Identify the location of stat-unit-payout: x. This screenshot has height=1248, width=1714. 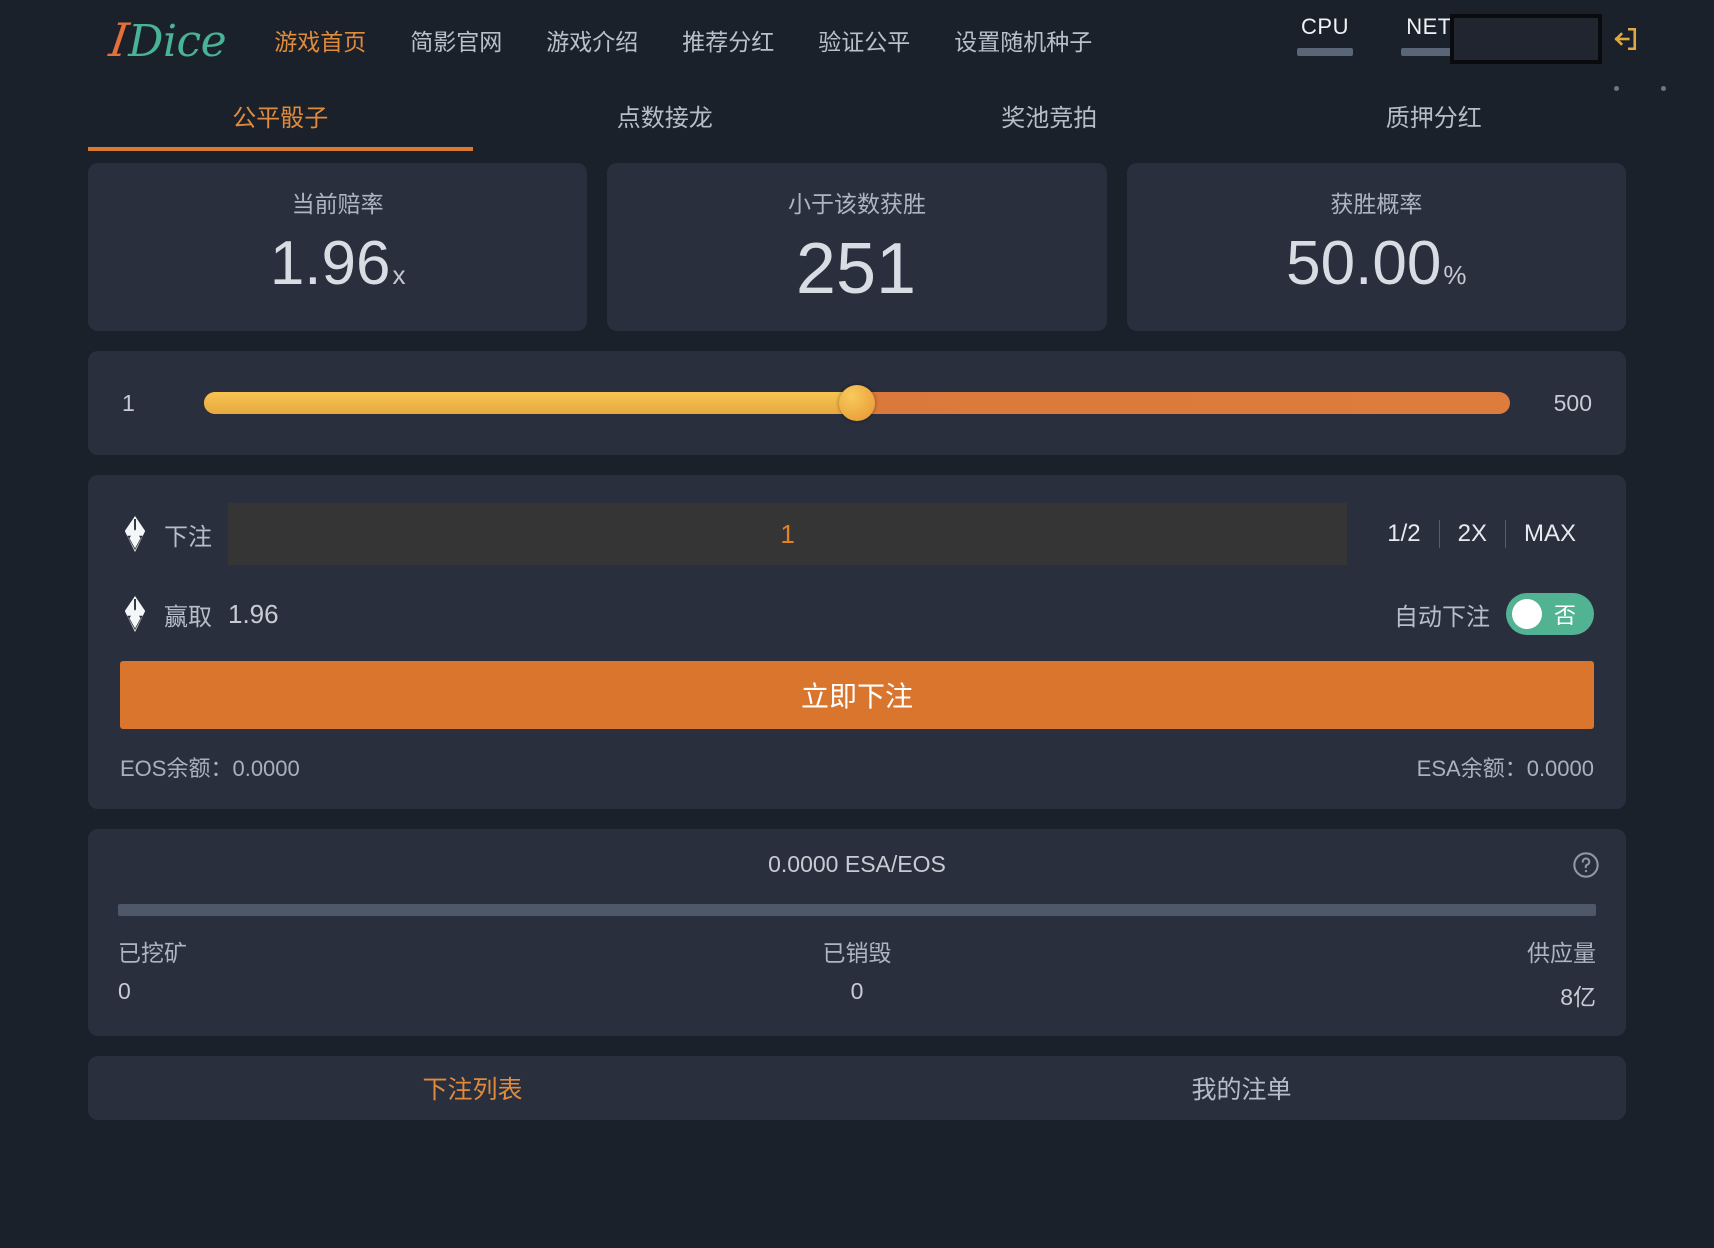
(399, 275).